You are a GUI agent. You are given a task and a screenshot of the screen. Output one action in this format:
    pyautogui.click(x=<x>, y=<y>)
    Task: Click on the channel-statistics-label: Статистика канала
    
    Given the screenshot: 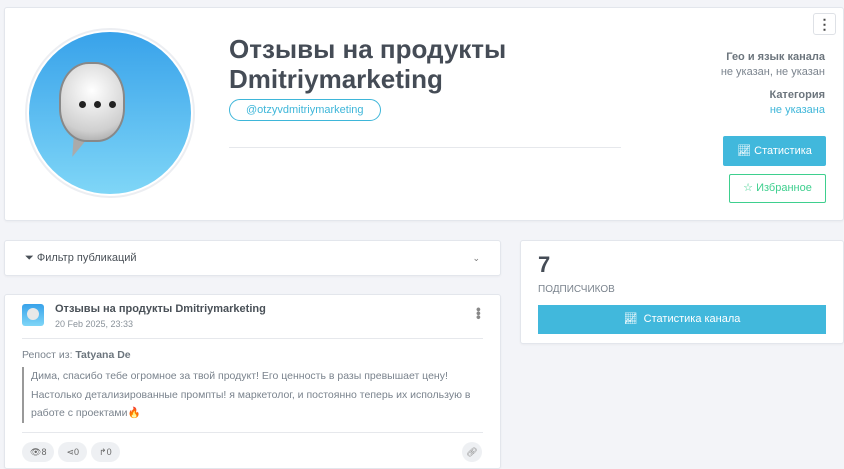 What is the action you would take?
    pyautogui.click(x=692, y=319)
    